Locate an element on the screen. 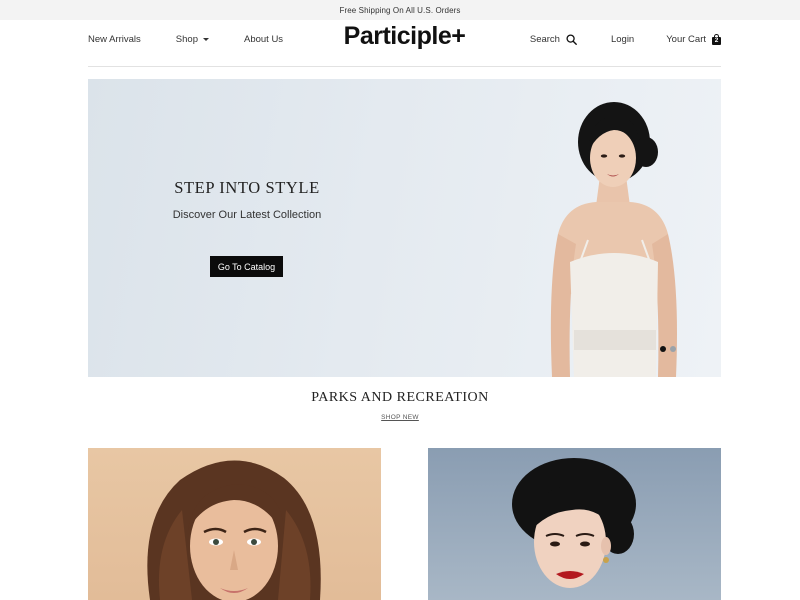 The image size is (800, 600). utility-nav: Search Login Your Cart 2 is located at coordinates (625, 39).